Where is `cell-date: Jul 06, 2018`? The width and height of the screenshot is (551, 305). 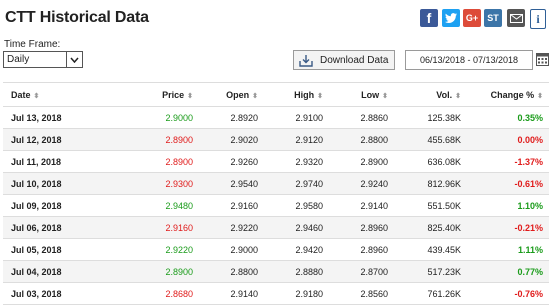 cell-date: Jul 06, 2018 is located at coordinates (67, 227).